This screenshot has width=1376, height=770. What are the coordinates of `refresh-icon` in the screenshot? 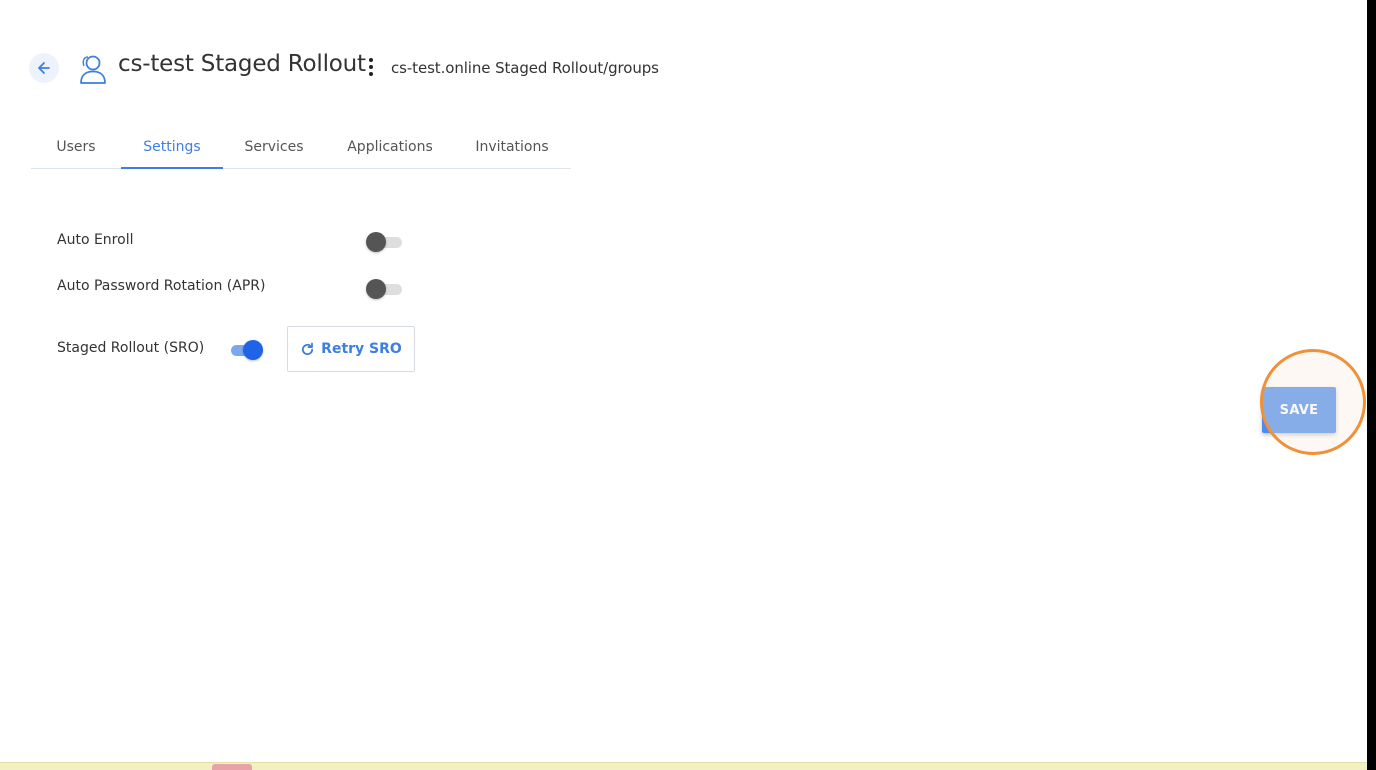 It's located at (308, 348).